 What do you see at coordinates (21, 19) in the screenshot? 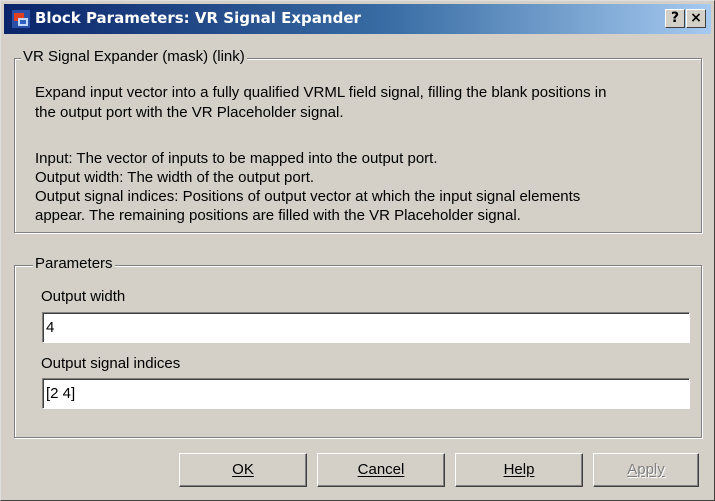
I see `simulink-block-icon` at bounding box center [21, 19].